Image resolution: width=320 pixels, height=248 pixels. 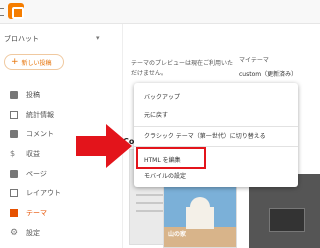 What do you see at coordinates (182, 68) in the screenshot?
I see `preview-unavailable-text: テーマのプレビューは現在ご利用いただけません。` at bounding box center [182, 68].